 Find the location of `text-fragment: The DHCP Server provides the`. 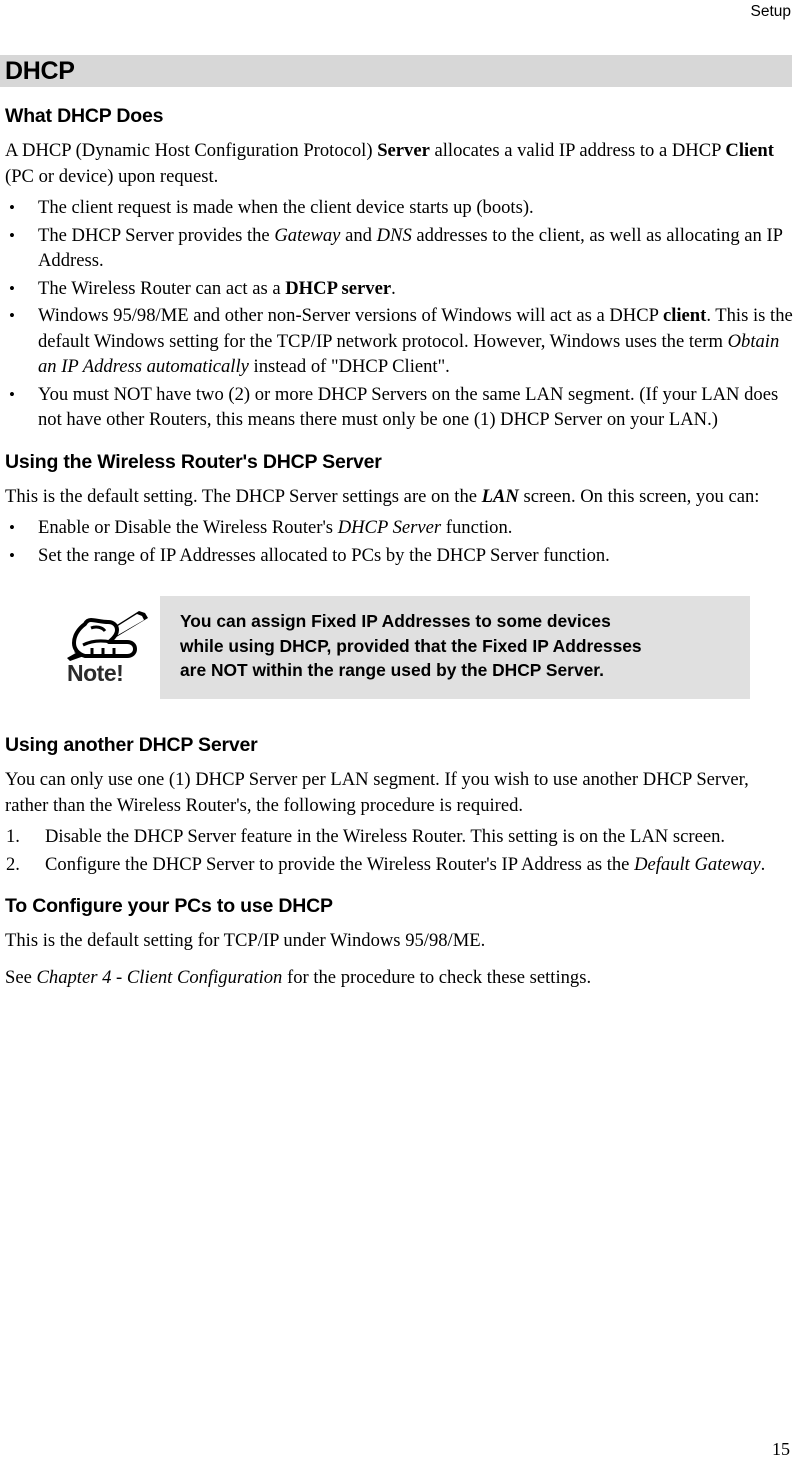

text-fragment: The DHCP Server provides the is located at coordinates (156, 235).